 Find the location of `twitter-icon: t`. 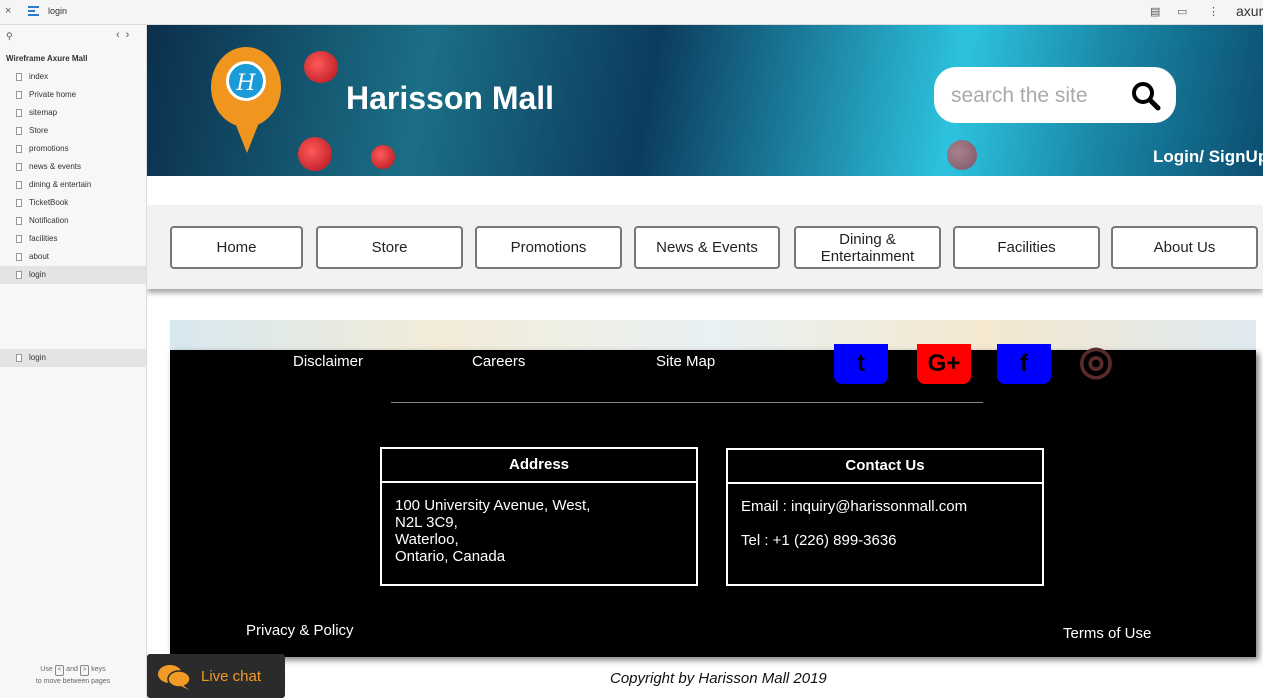

twitter-icon: t is located at coordinates (861, 364).